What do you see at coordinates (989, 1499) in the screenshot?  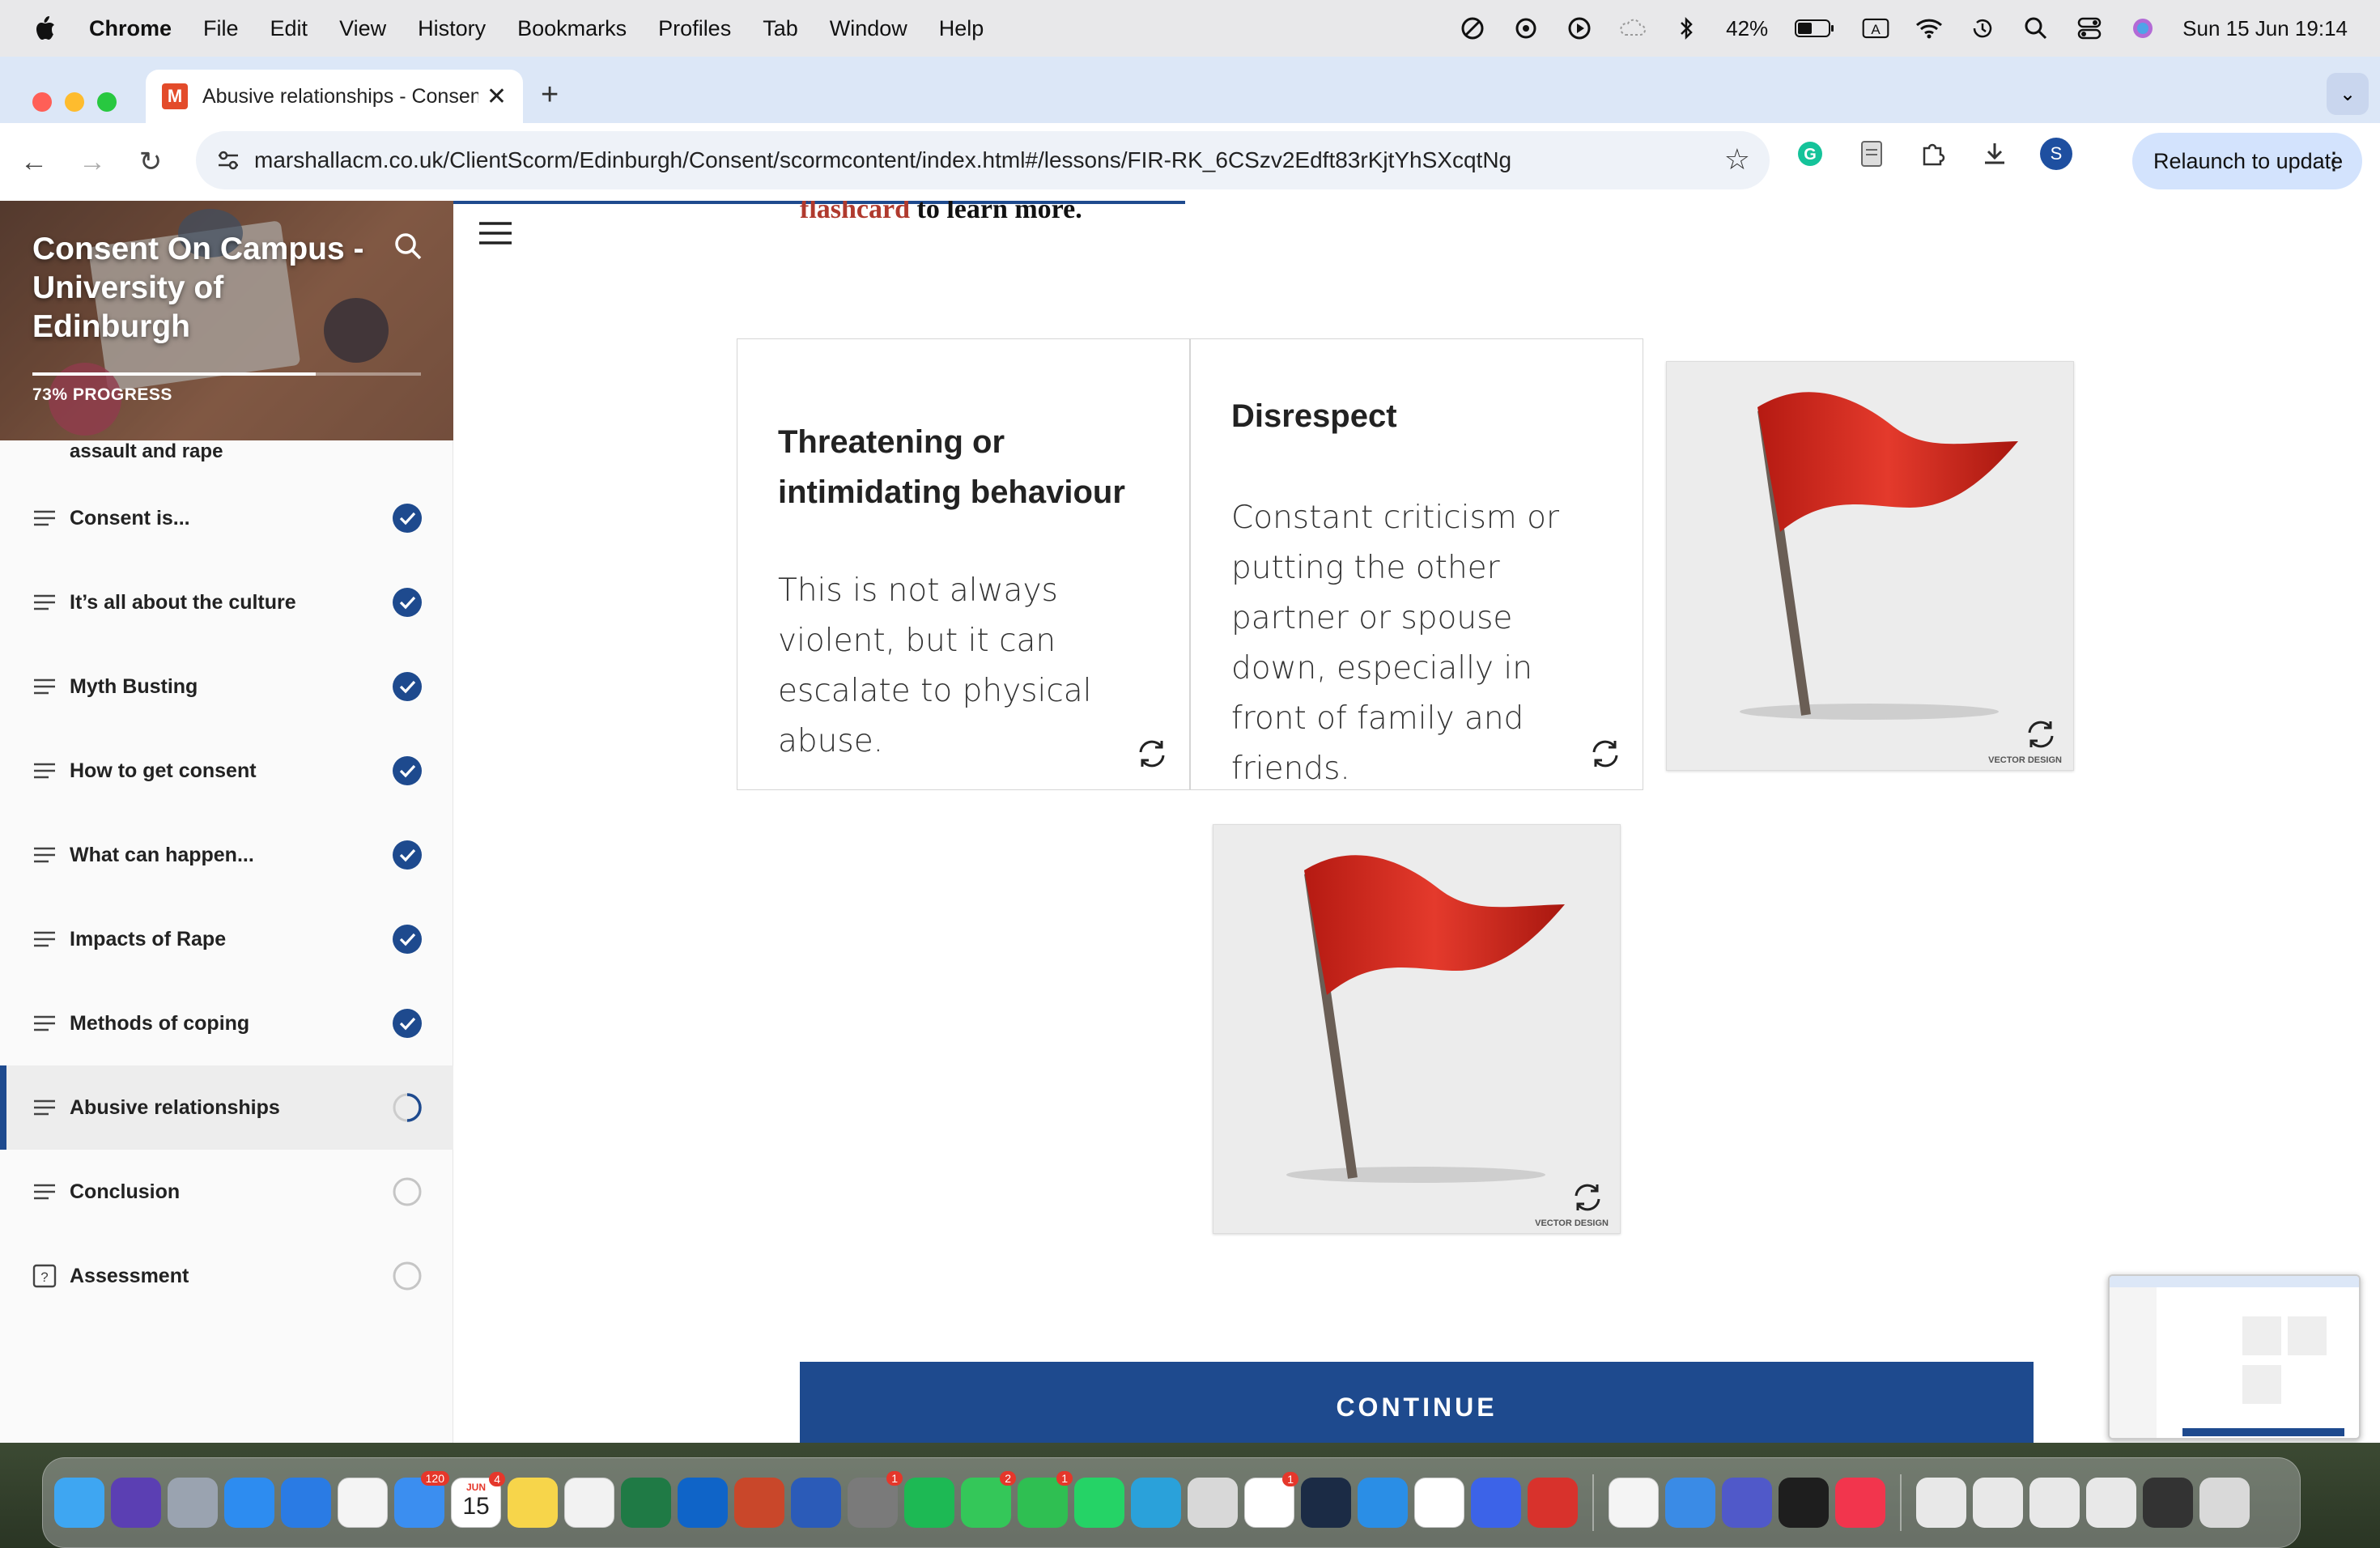 I see `messages-icon: 2` at bounding box center [989, 1499].